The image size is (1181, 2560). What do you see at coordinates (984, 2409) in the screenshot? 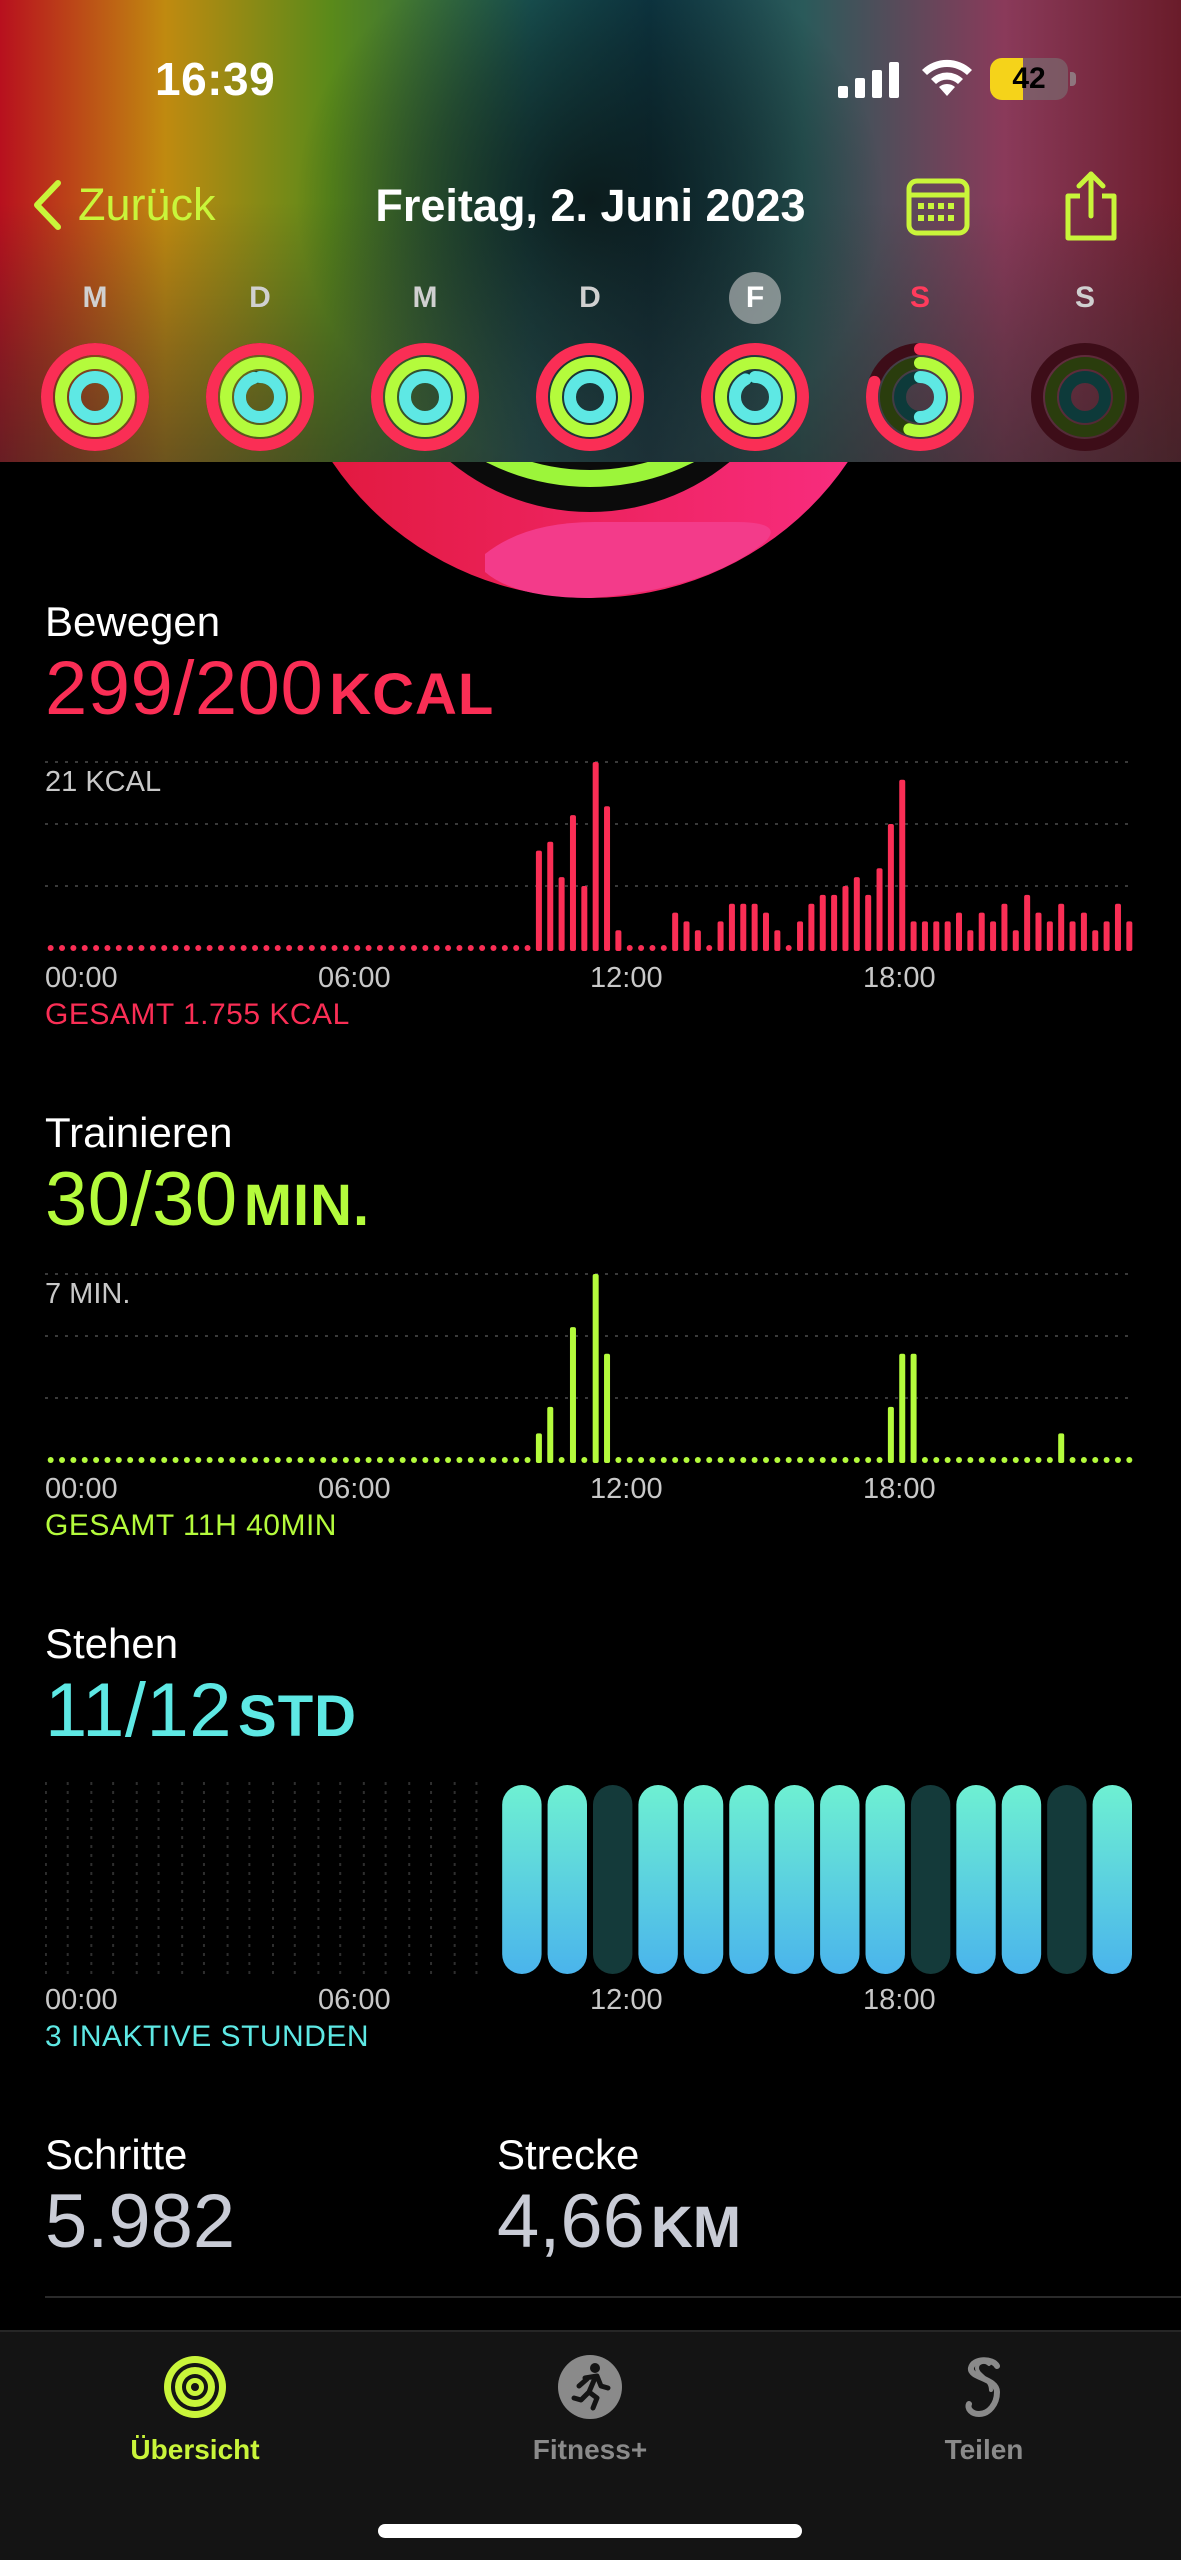
I see `tab-sharing: Teilen` at bounding box center [984, 2409].